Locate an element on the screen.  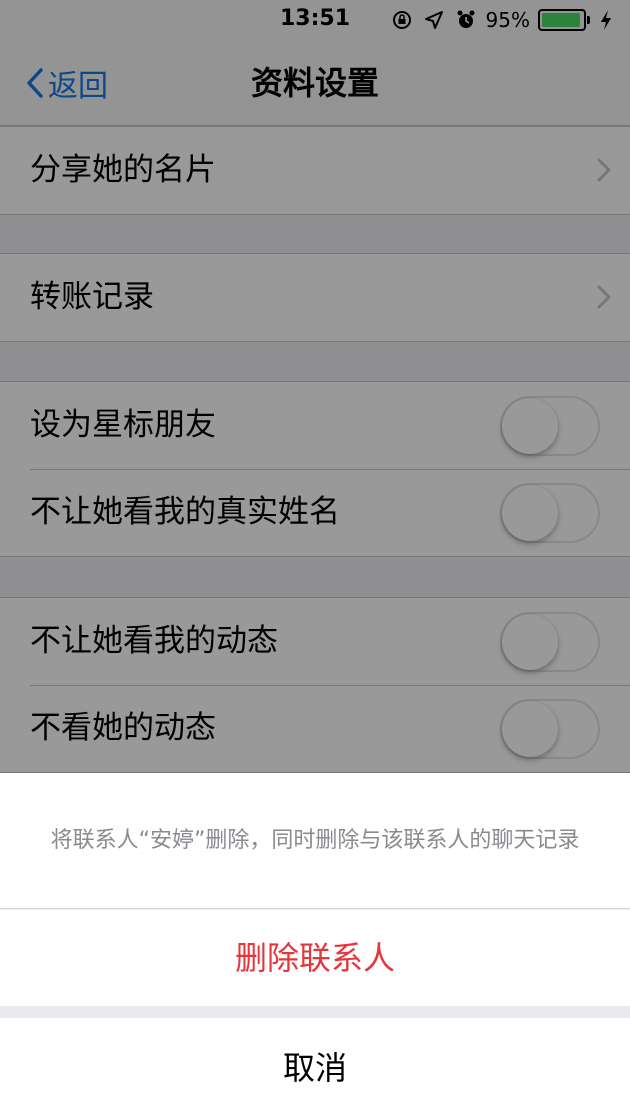
action-sheet-message: 将联系人“安婷”删除，同时删除与该联系人的聊天记录 is located at coordinates (315, 840).